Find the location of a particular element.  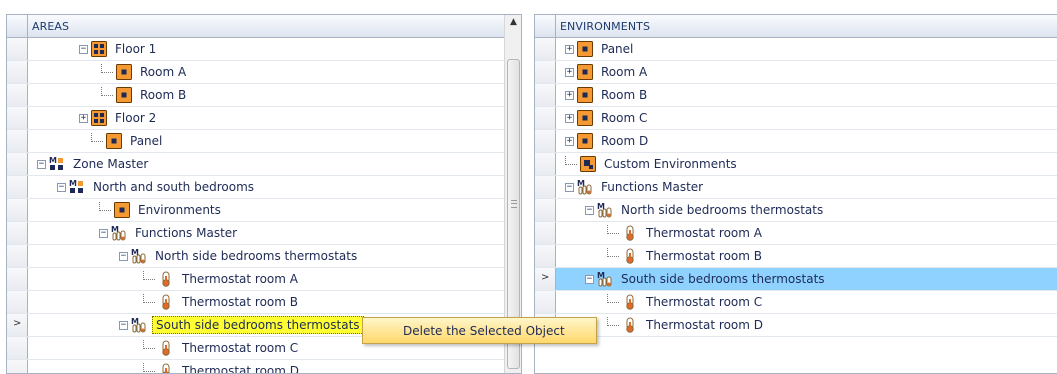

right-tree-node-label: Panel is located at coordinates (617, 49).